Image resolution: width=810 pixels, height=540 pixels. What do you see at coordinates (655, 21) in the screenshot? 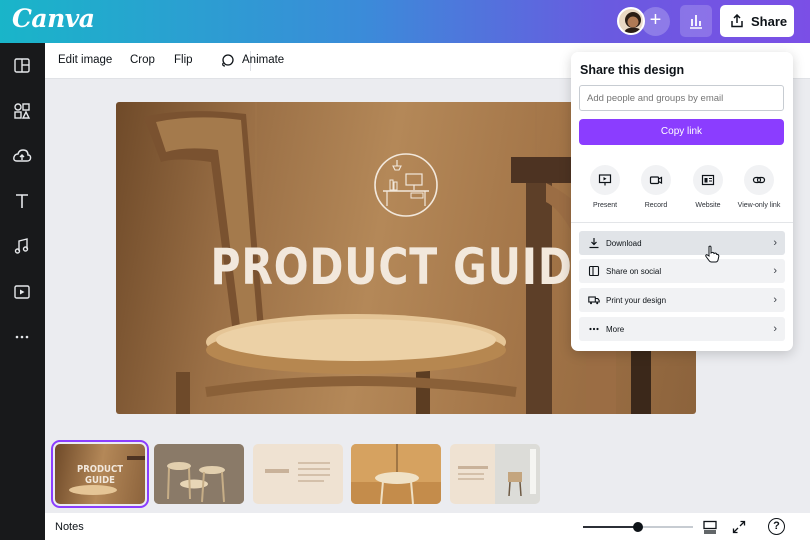
I see `add-collaborator-button: +` at bounding box center [655, 21].